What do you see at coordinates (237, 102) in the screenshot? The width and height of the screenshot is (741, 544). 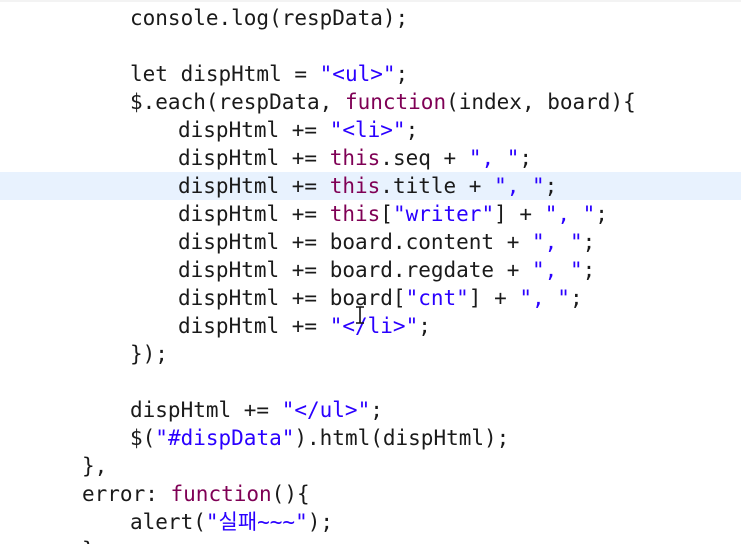 I see `code-token: $.each(respData,` at bounding box center [237, 102].